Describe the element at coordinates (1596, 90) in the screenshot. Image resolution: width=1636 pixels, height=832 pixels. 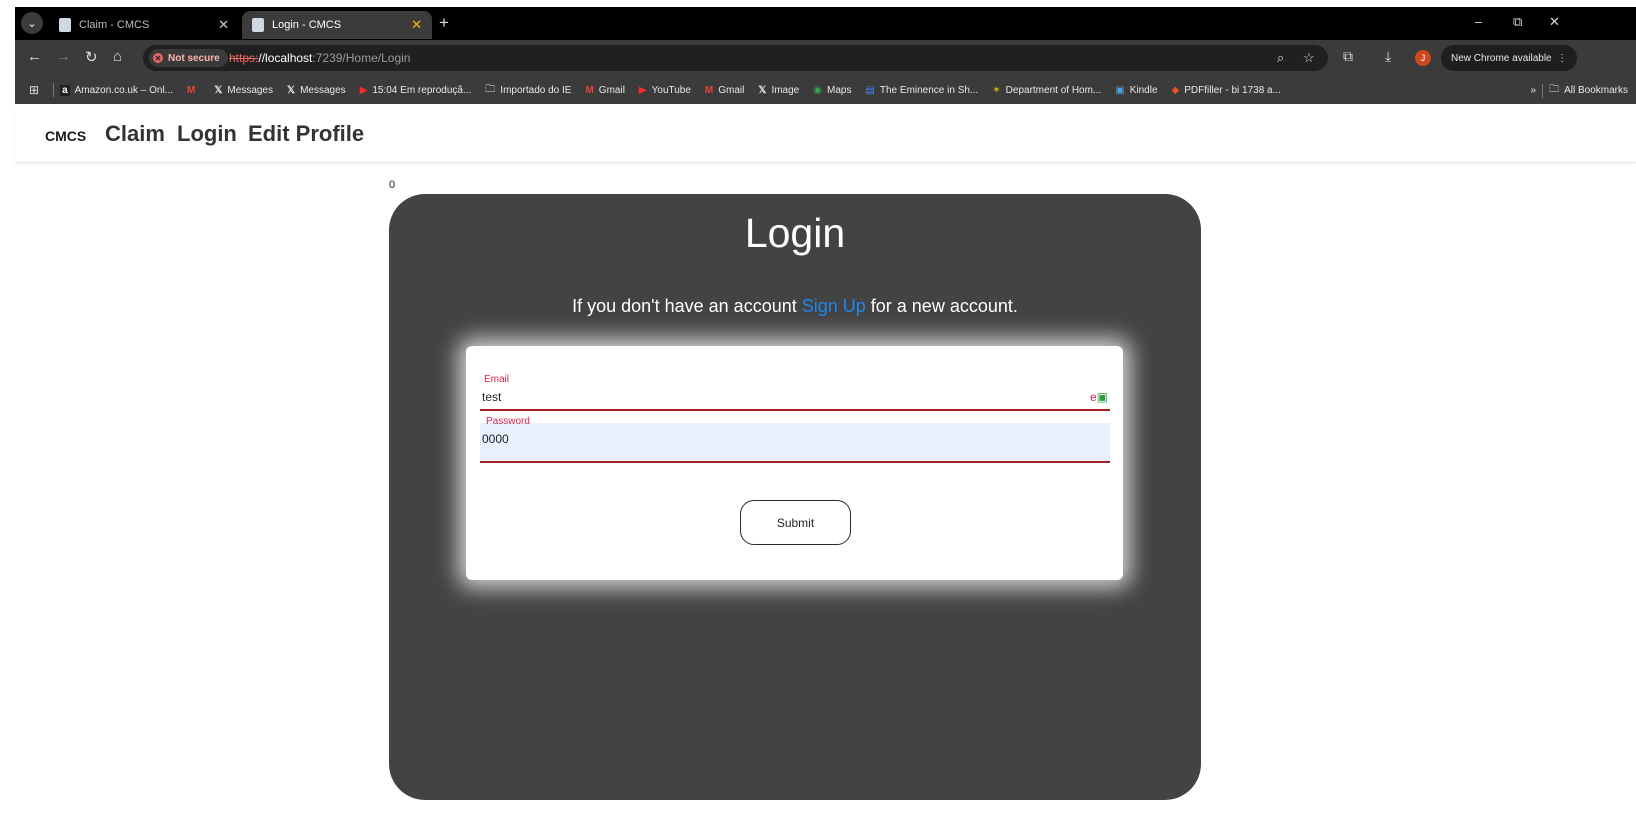
I see `all-bookmarks-button: All Bookmarks` at that location.